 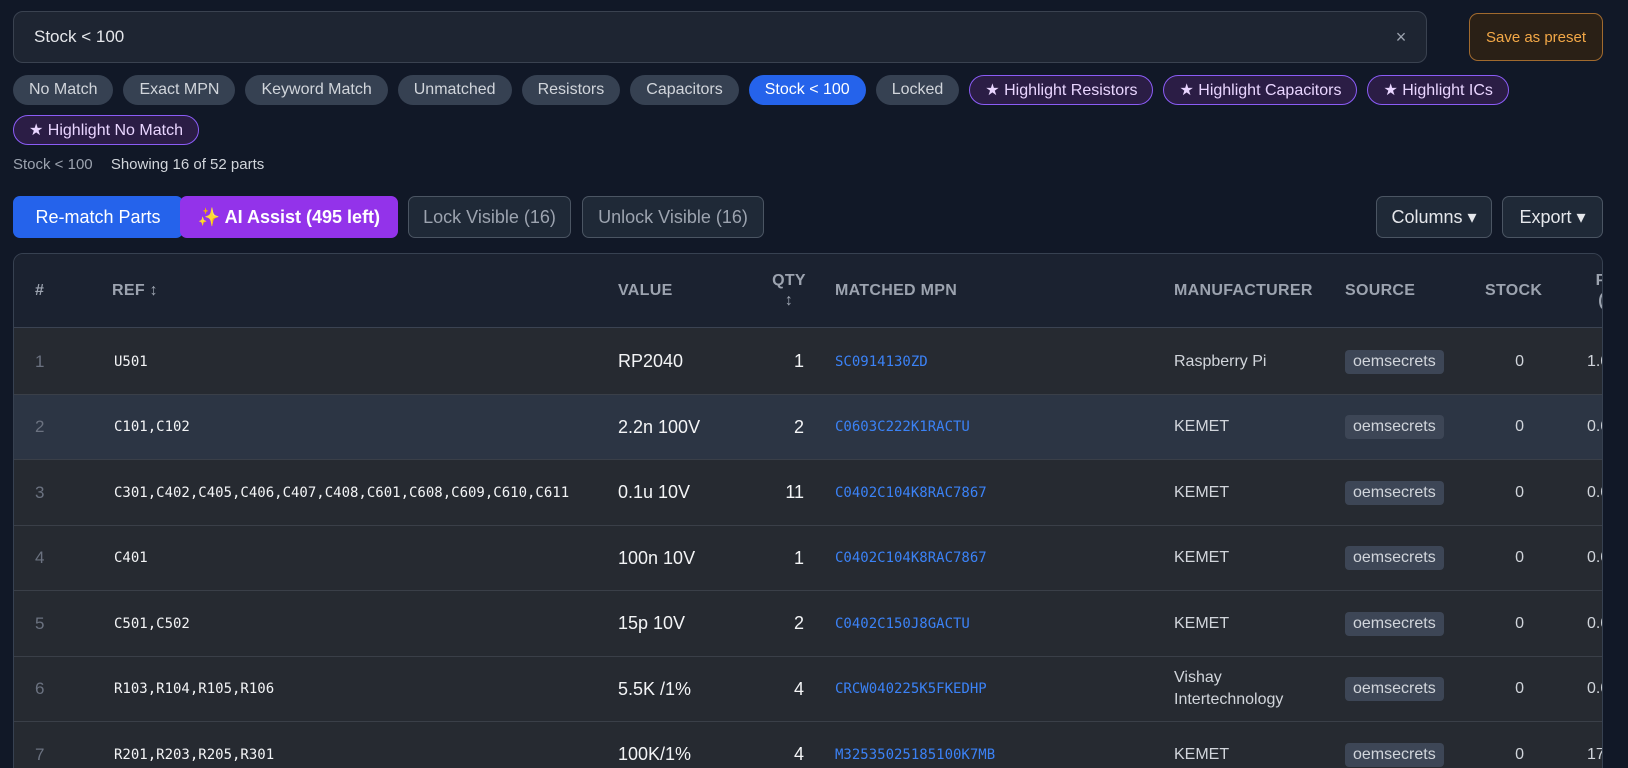 I want to click on value-cell: RP2040, so click(x=651, y=361).